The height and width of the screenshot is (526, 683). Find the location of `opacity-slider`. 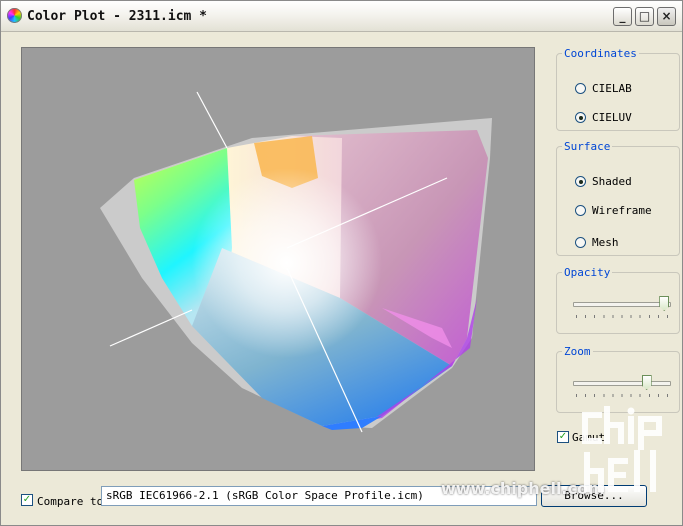

opacity-slider is located at coordinates (622, 308).